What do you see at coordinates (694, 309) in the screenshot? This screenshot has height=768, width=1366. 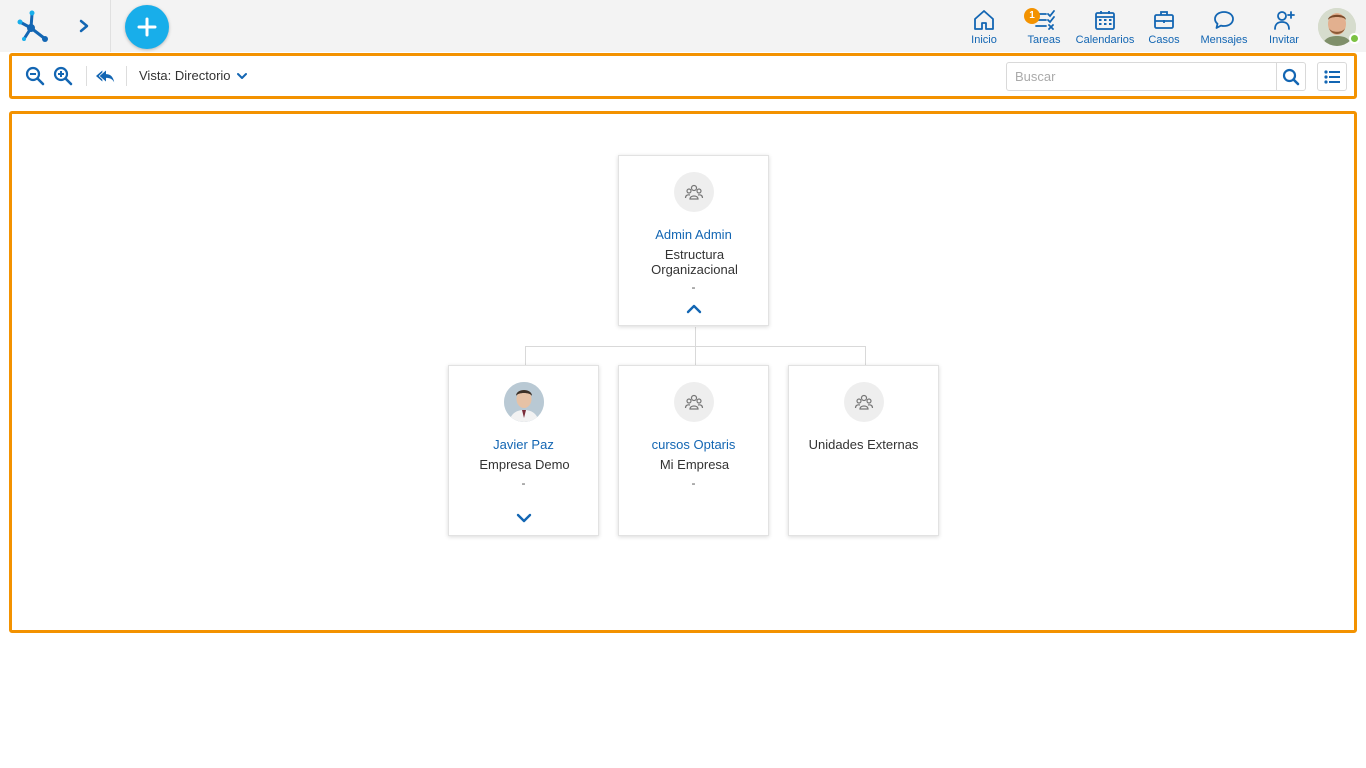 I see `collapse-chevron-up-icon` at bounding box center [694, 309].